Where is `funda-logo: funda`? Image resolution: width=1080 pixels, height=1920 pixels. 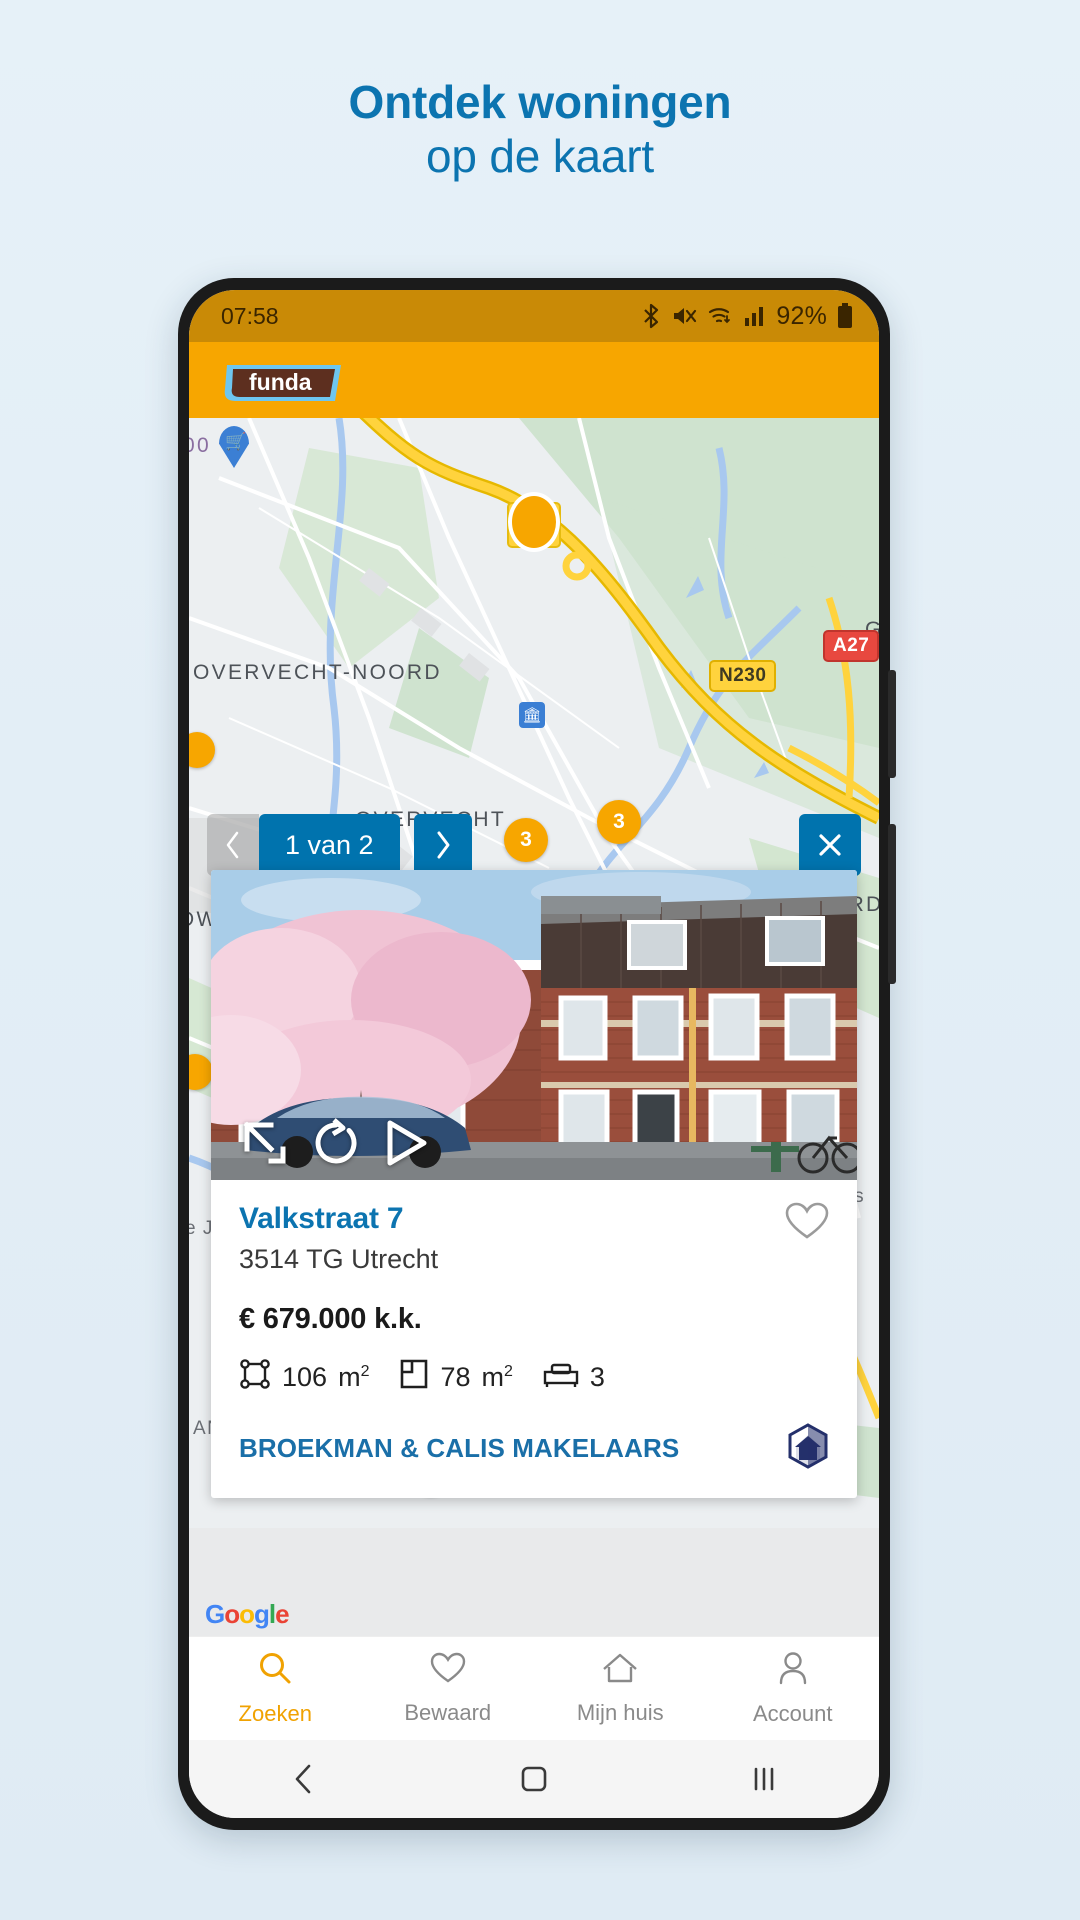
funda-logo: funda is located at coordinates (286, 380).